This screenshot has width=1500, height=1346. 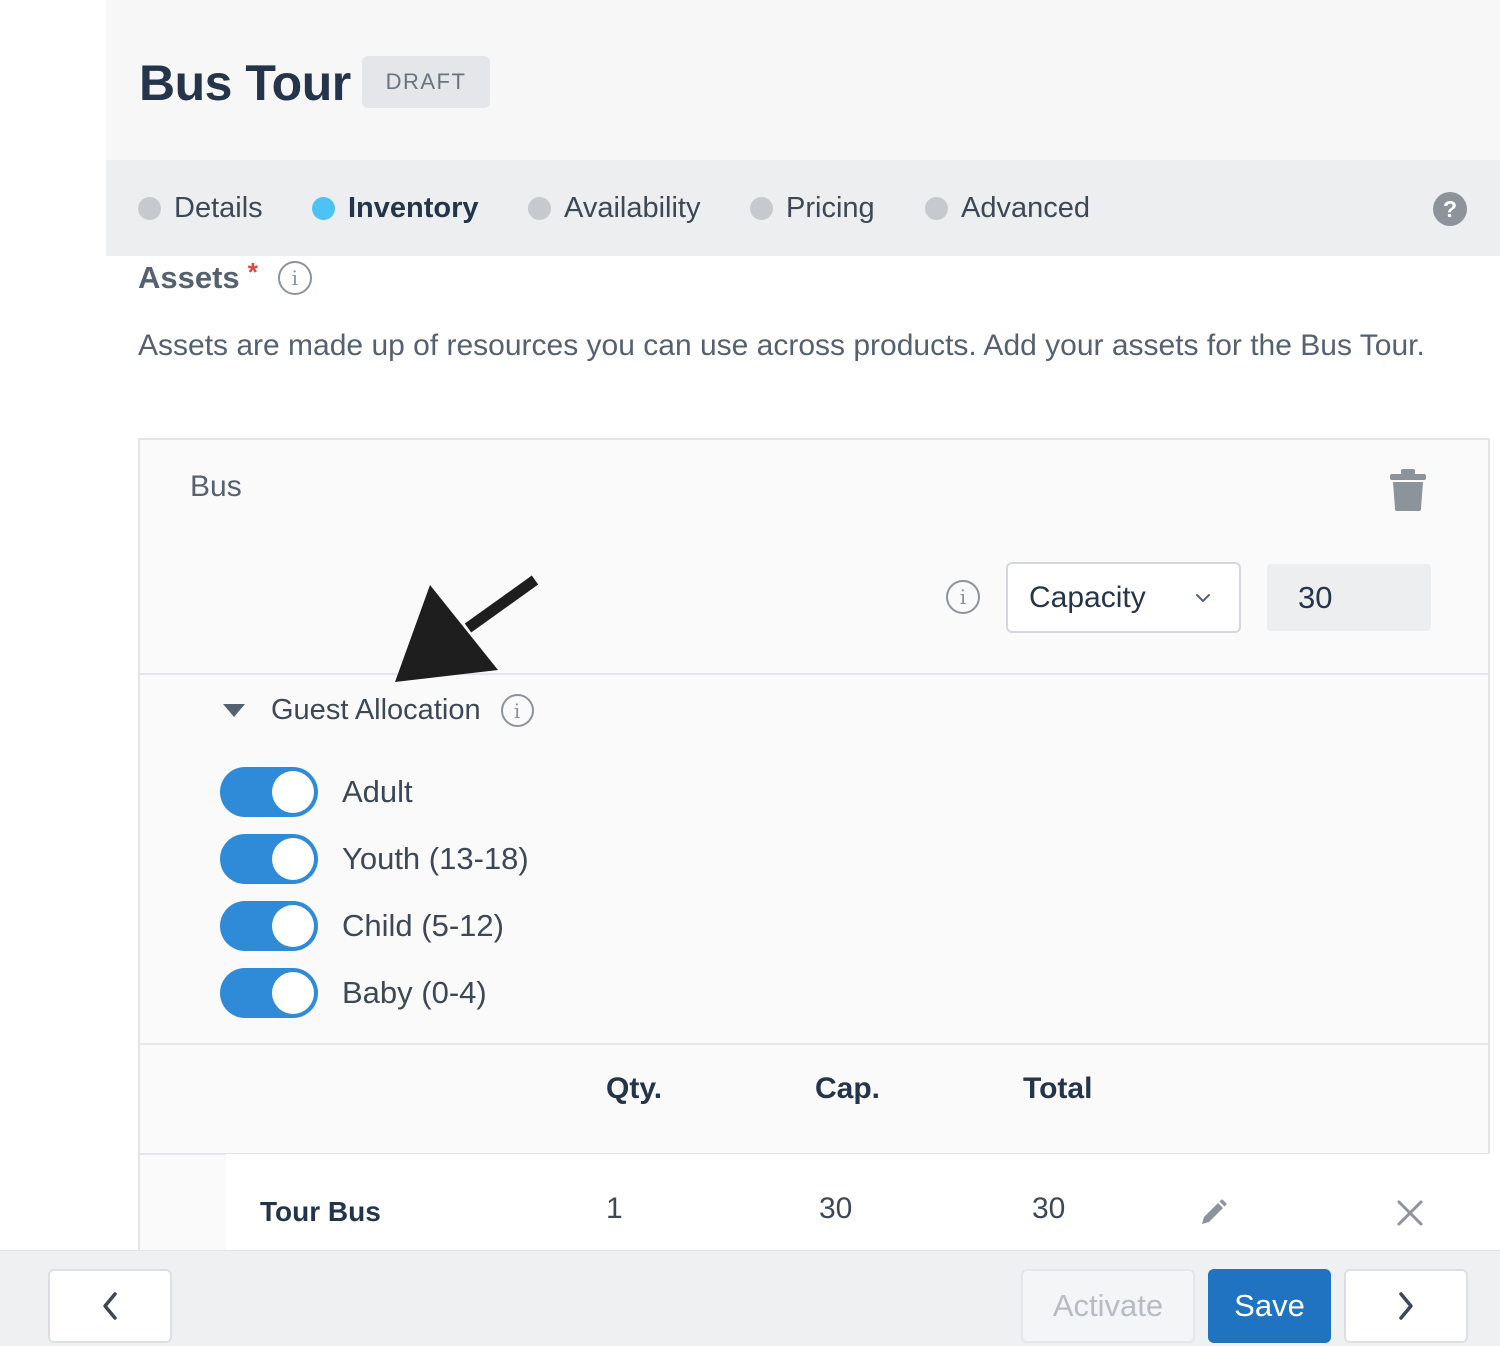 What do you see at coordinates (1025, 207) in the screenshot?
I see `tab-label: Advanced` at bounding box center [1025, 207].